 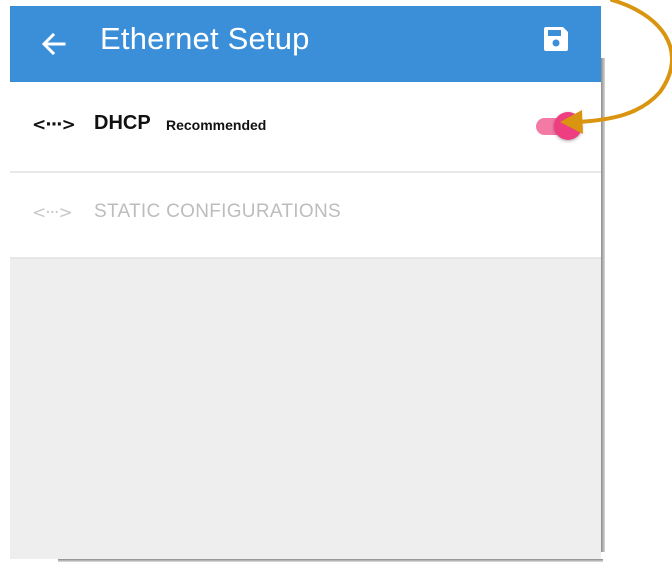 I want to click on dhcp-label: DHCP, so click(x=122, y=123).